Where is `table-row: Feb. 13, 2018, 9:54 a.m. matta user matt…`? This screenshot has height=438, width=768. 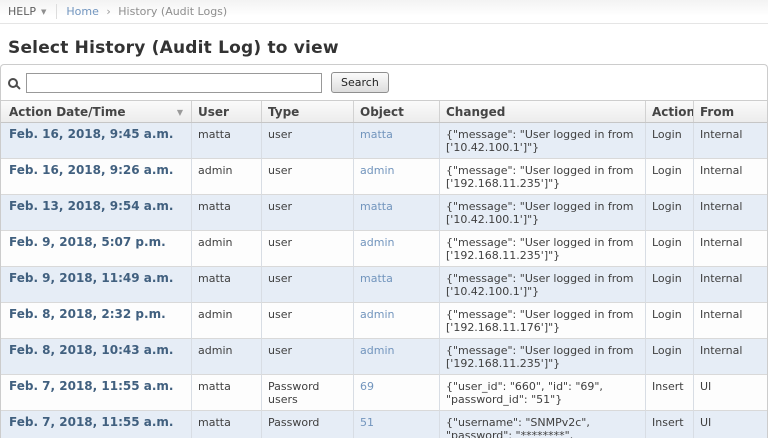
table-row: Feb. 13, 2018, 9:54 a.m. matta user matt… is located at coordinates (384, 213).